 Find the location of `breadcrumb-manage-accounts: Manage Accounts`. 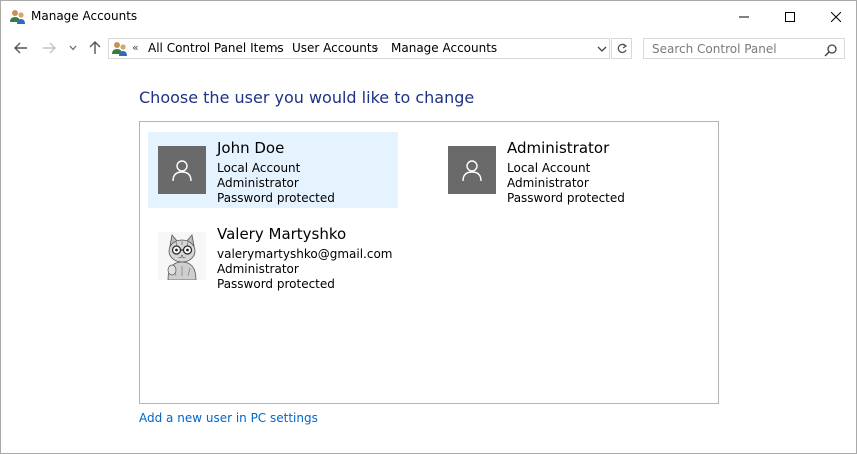

breadcrumb-manage-accounts: Manage Accounts is located at coordinates (444, 48).